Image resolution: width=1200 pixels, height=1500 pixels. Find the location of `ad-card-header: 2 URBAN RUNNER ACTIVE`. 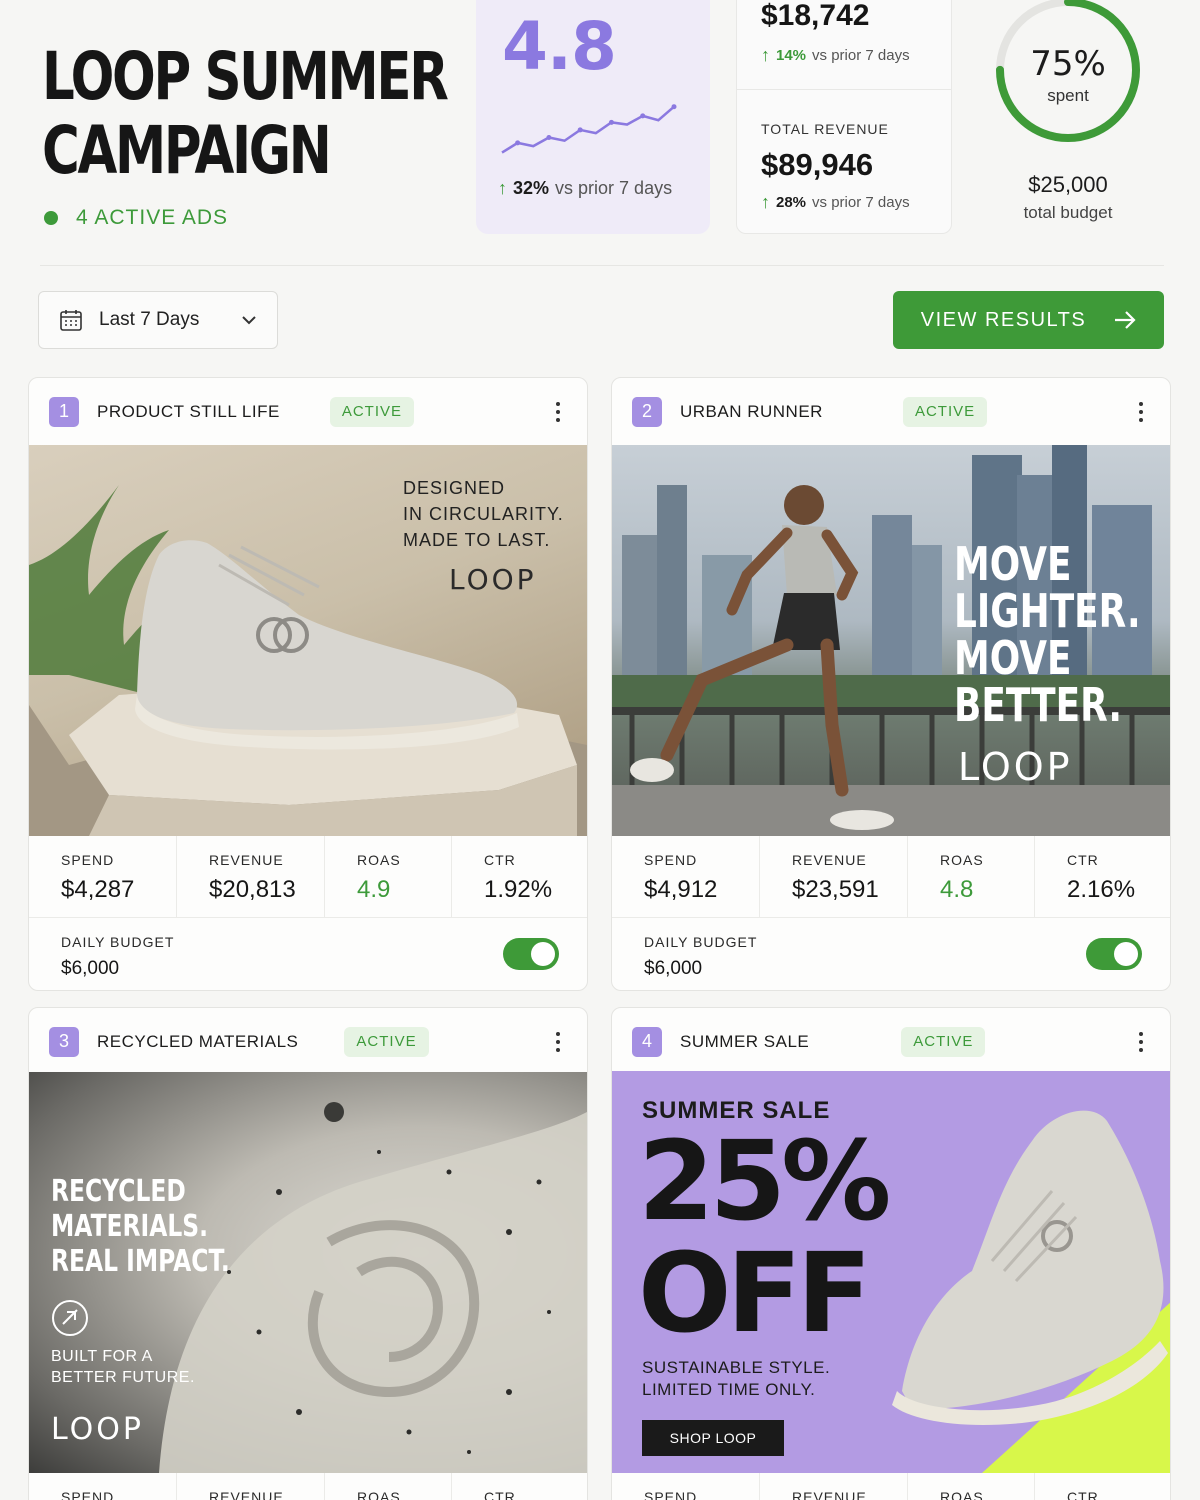

ad-card-header: 2 URBAN RUNNER ACTIVE is located at coordinates (891, 411).